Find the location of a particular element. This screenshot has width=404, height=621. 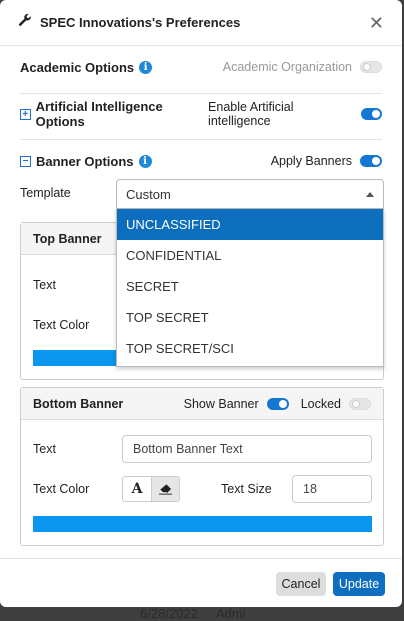

bottom-banner-text-input: Bottom Banner Text is located at coordinates (247, 449).